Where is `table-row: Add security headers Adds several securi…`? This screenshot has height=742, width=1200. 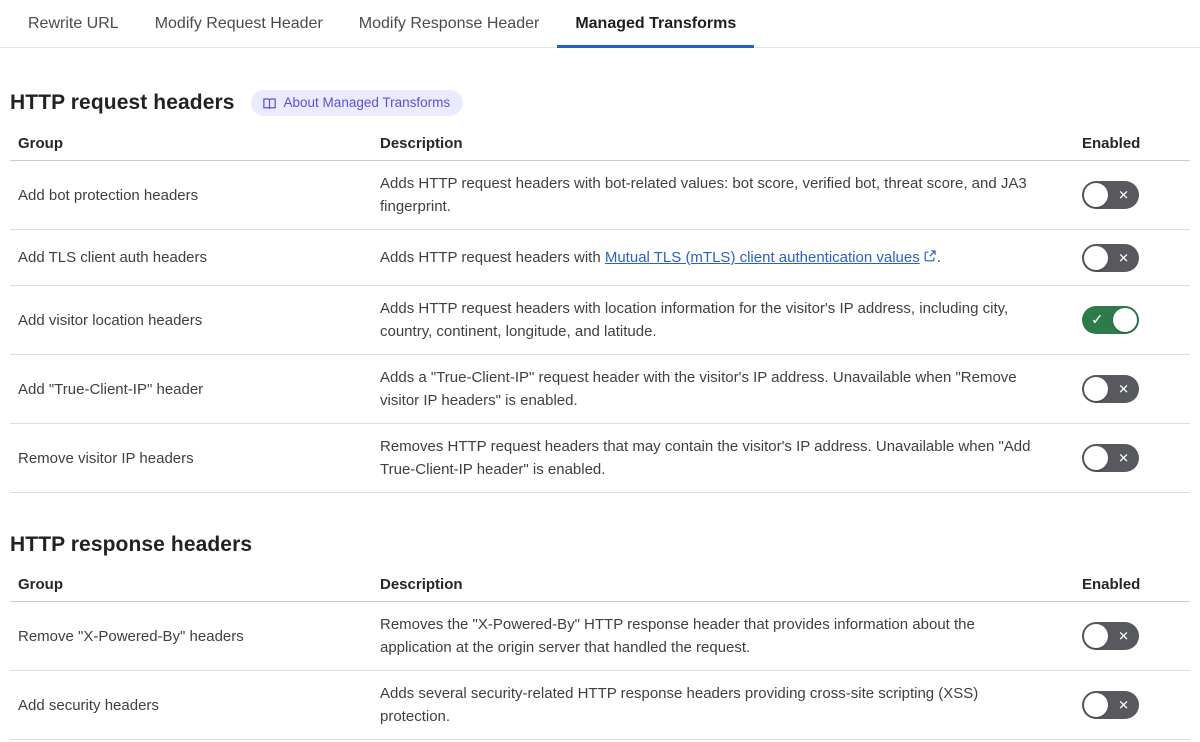
table-row: Add security headers Adds several securi… is located at coordinates (600, 705).